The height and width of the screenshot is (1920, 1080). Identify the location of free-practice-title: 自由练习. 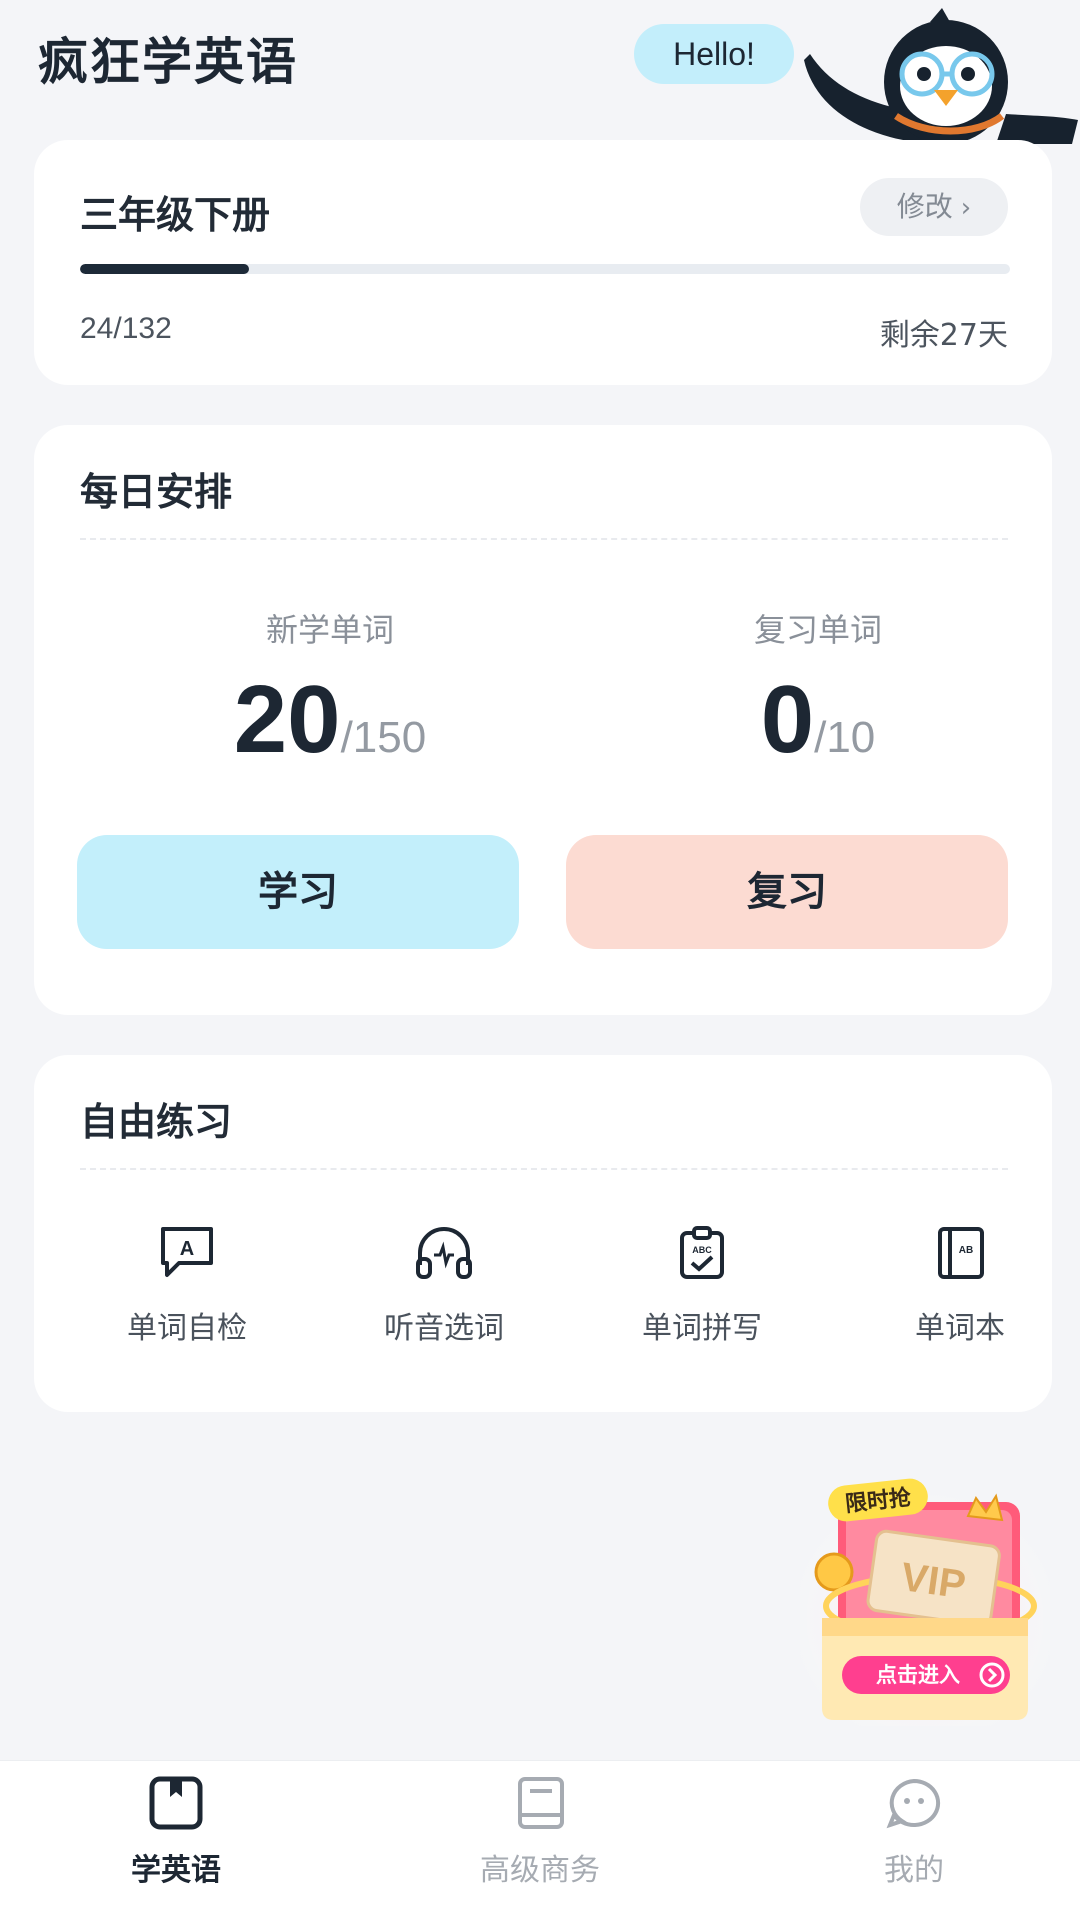
(156, 1122).